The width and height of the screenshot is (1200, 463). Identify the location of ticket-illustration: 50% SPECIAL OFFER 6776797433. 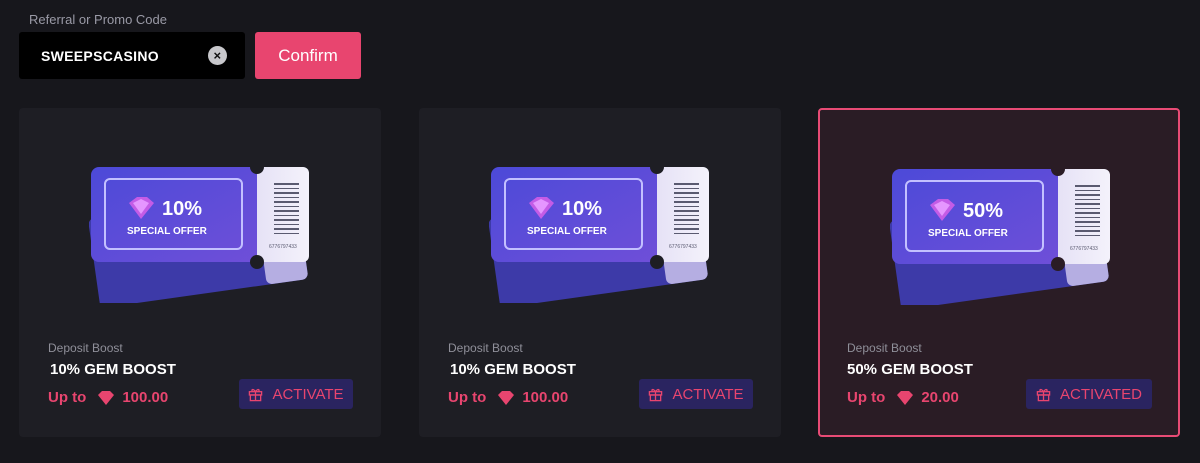
(1000, 235).